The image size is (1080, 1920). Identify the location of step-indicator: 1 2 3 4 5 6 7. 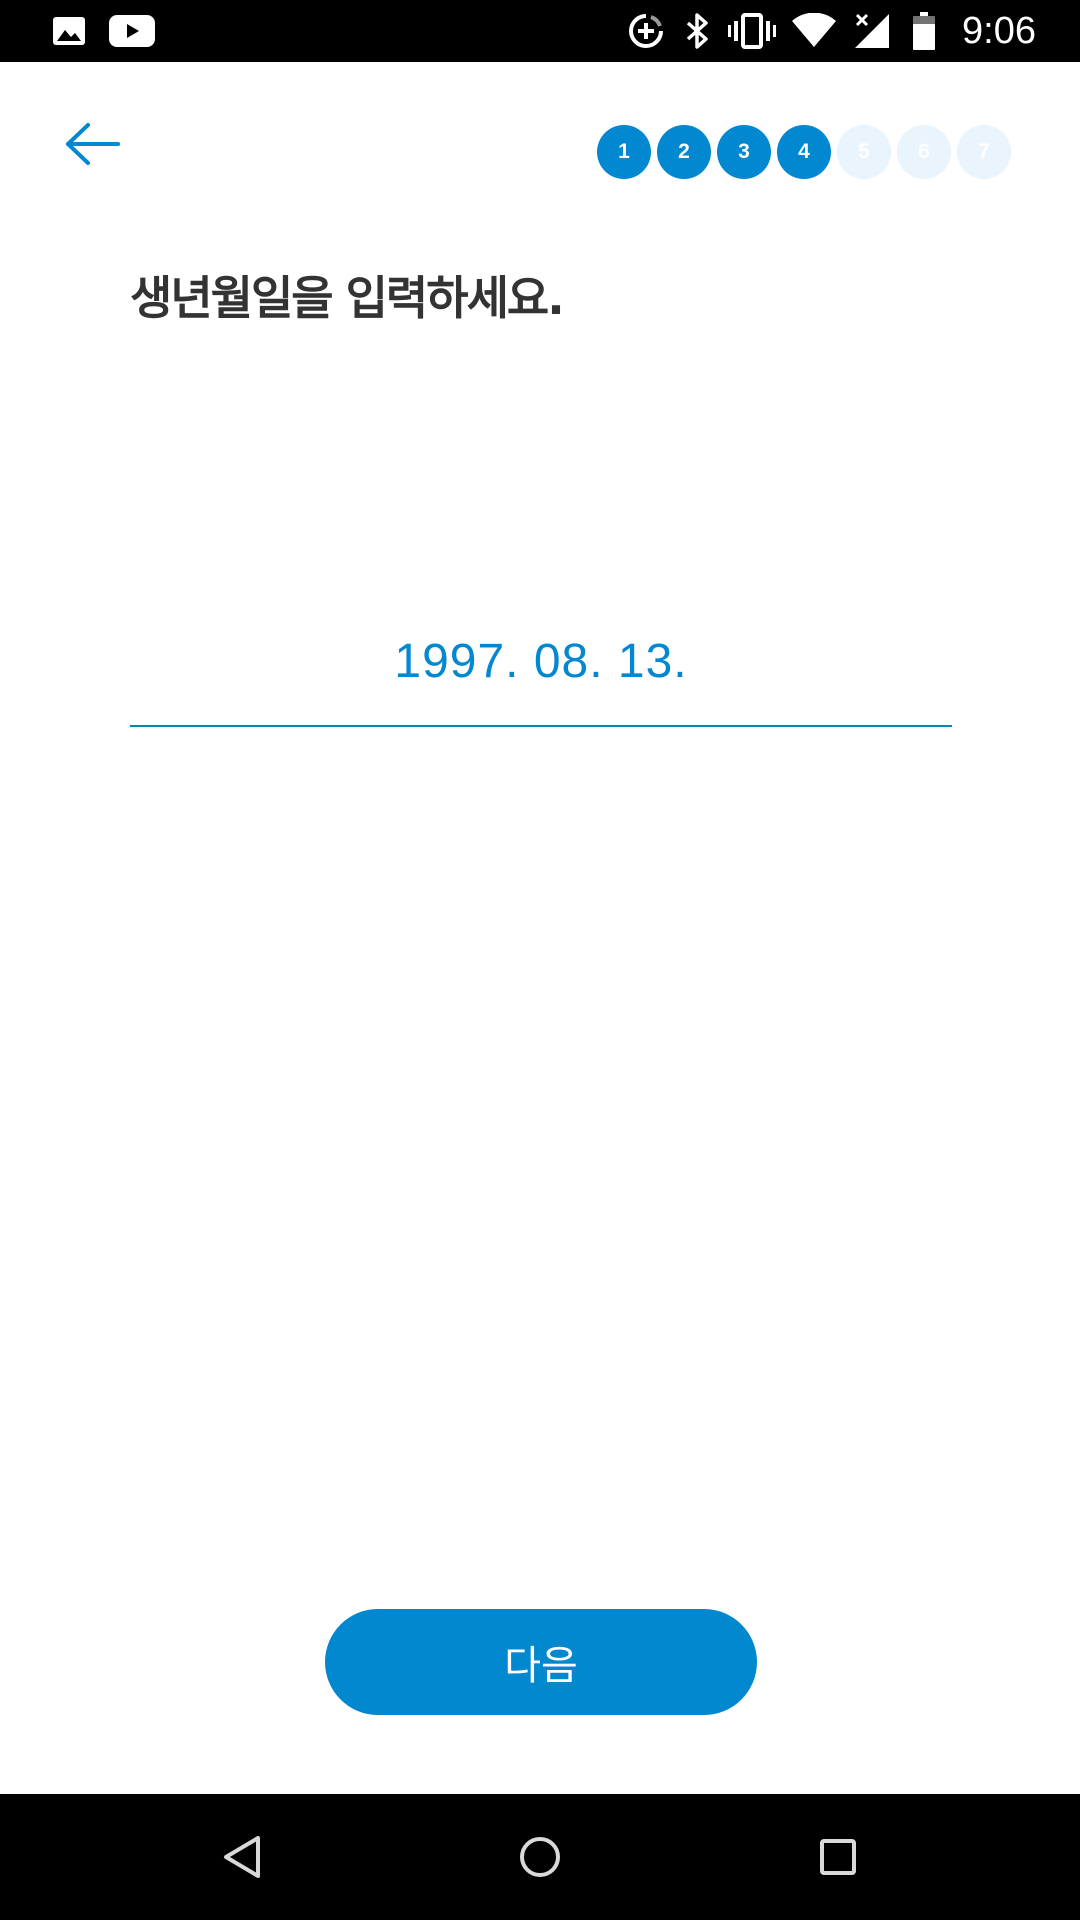
(804, 152).